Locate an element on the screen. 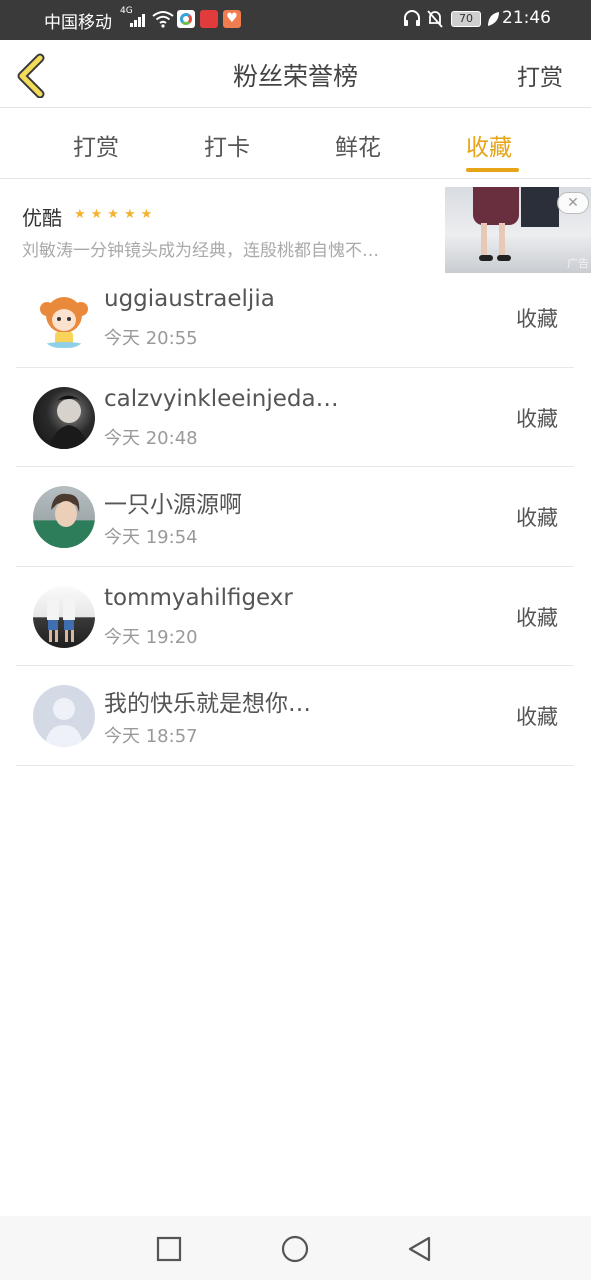  list-item: 我的快乐就是想你… 今天 18:57 收藏 is located at coordinates (295, 716).